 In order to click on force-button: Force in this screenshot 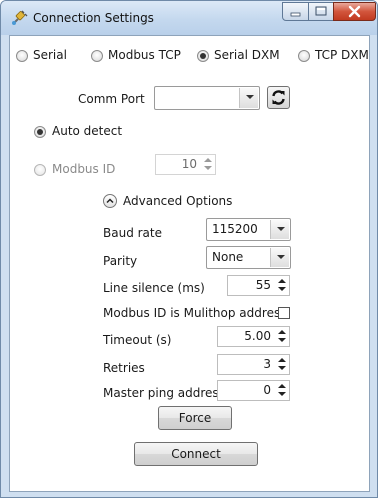, I will do `click(195, 418)`.